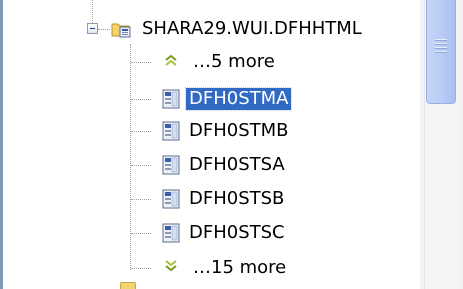 The height and width of the screenshot is (289, 463). What do you see at coordinates (252, 28) in the screenshot?
I see `tree-node-label: SHARA29.WUI.DFHHTML` at bounding box center [252, 28].